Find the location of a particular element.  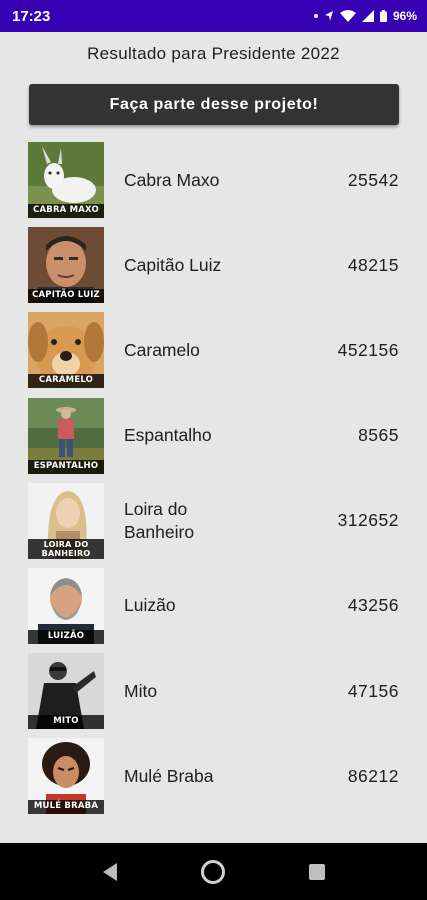

candidate-name: Luizão is located at coordinates (150, 605).